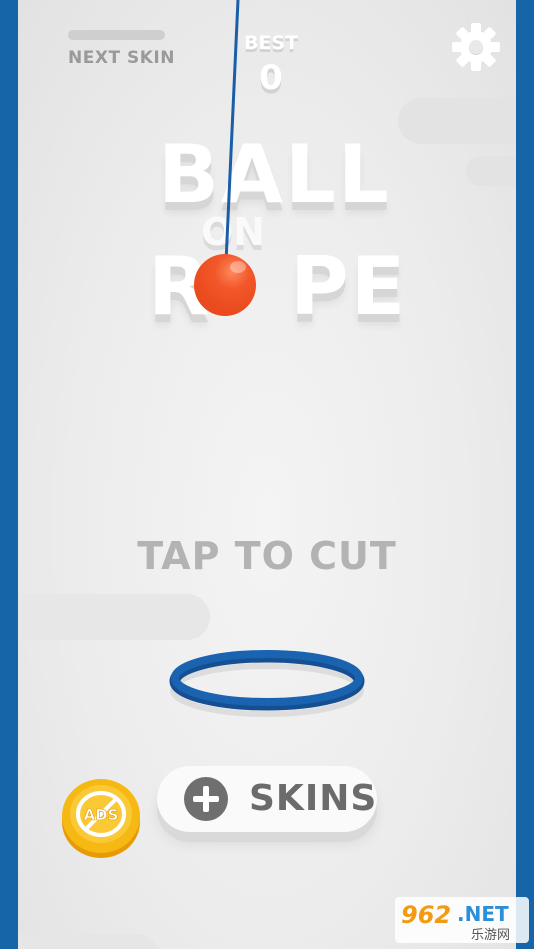 This screenshot has height=949, width=534. I want to click on watermark-cn: 乐游网, so click(490, 935).